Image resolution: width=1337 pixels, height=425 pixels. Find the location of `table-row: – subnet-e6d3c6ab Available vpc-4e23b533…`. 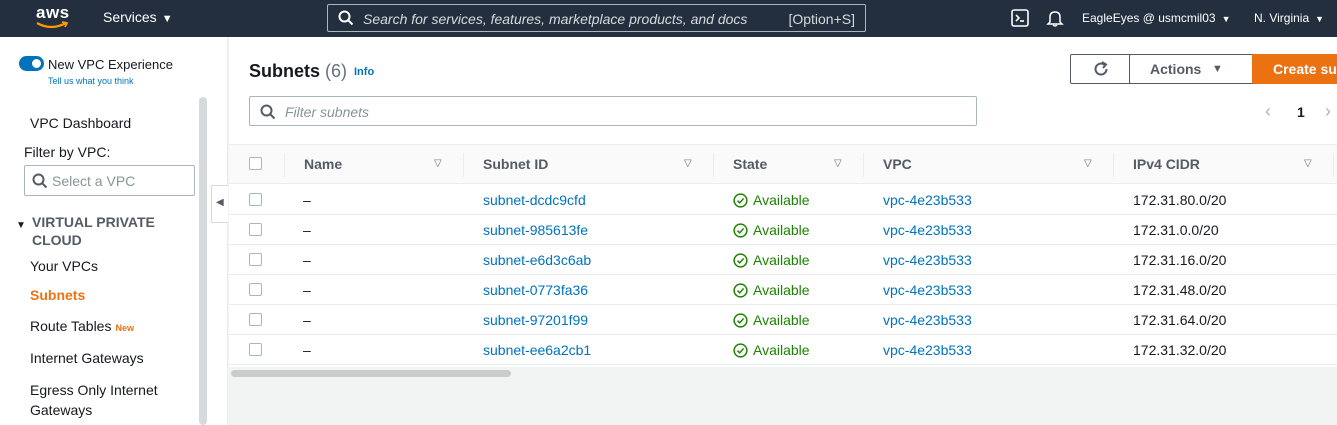

table-row: – subnet-e6d3c6ab Available vpc-4e23b533… is located at coordinates (783, 260).